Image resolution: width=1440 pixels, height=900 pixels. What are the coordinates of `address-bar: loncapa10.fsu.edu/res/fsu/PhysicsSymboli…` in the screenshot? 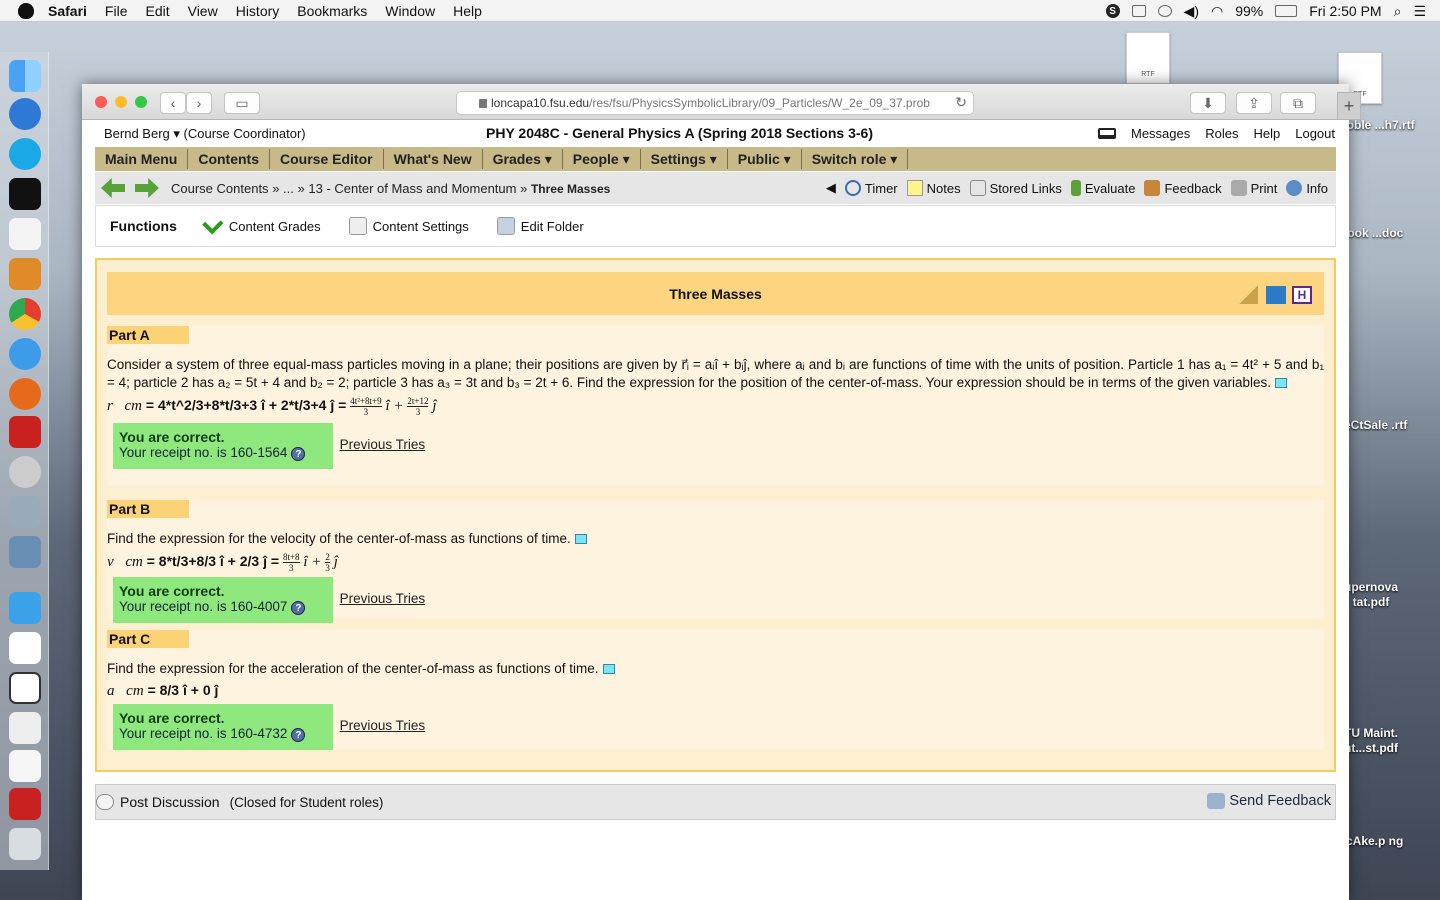 It's located at (715, 103).